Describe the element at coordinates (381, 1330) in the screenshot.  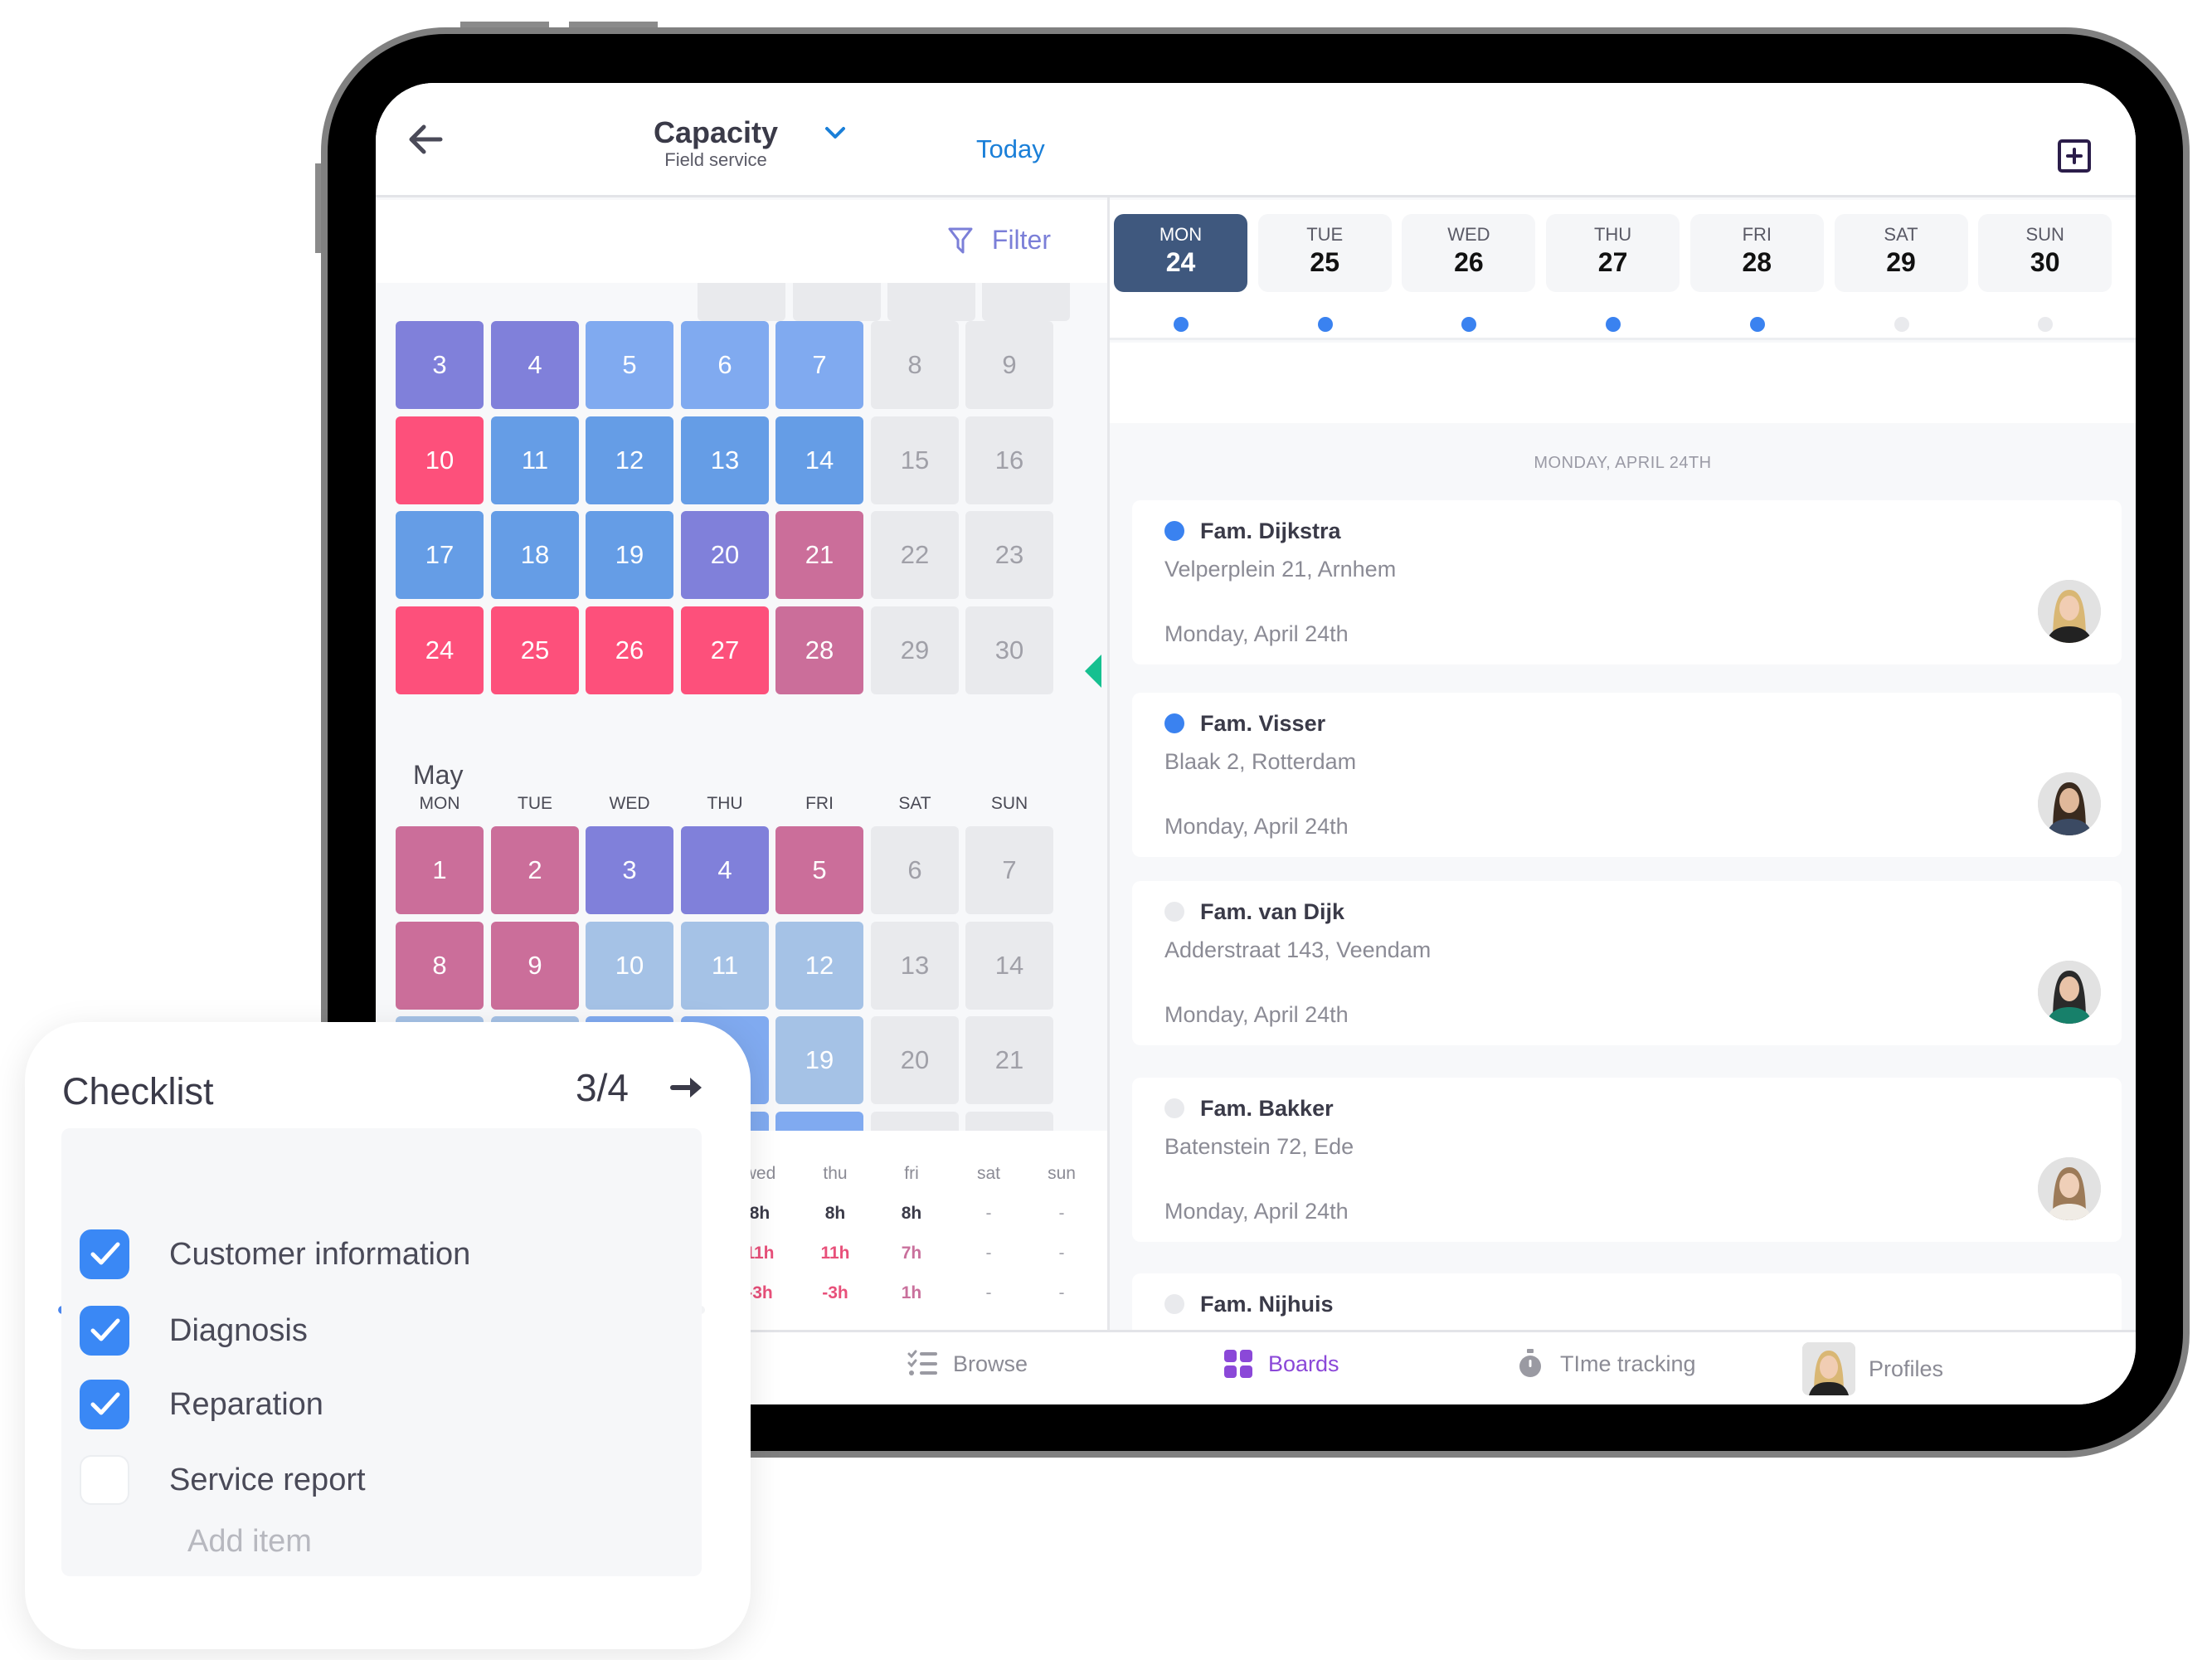
I see `checklist-item: Diagnosis` at that location.